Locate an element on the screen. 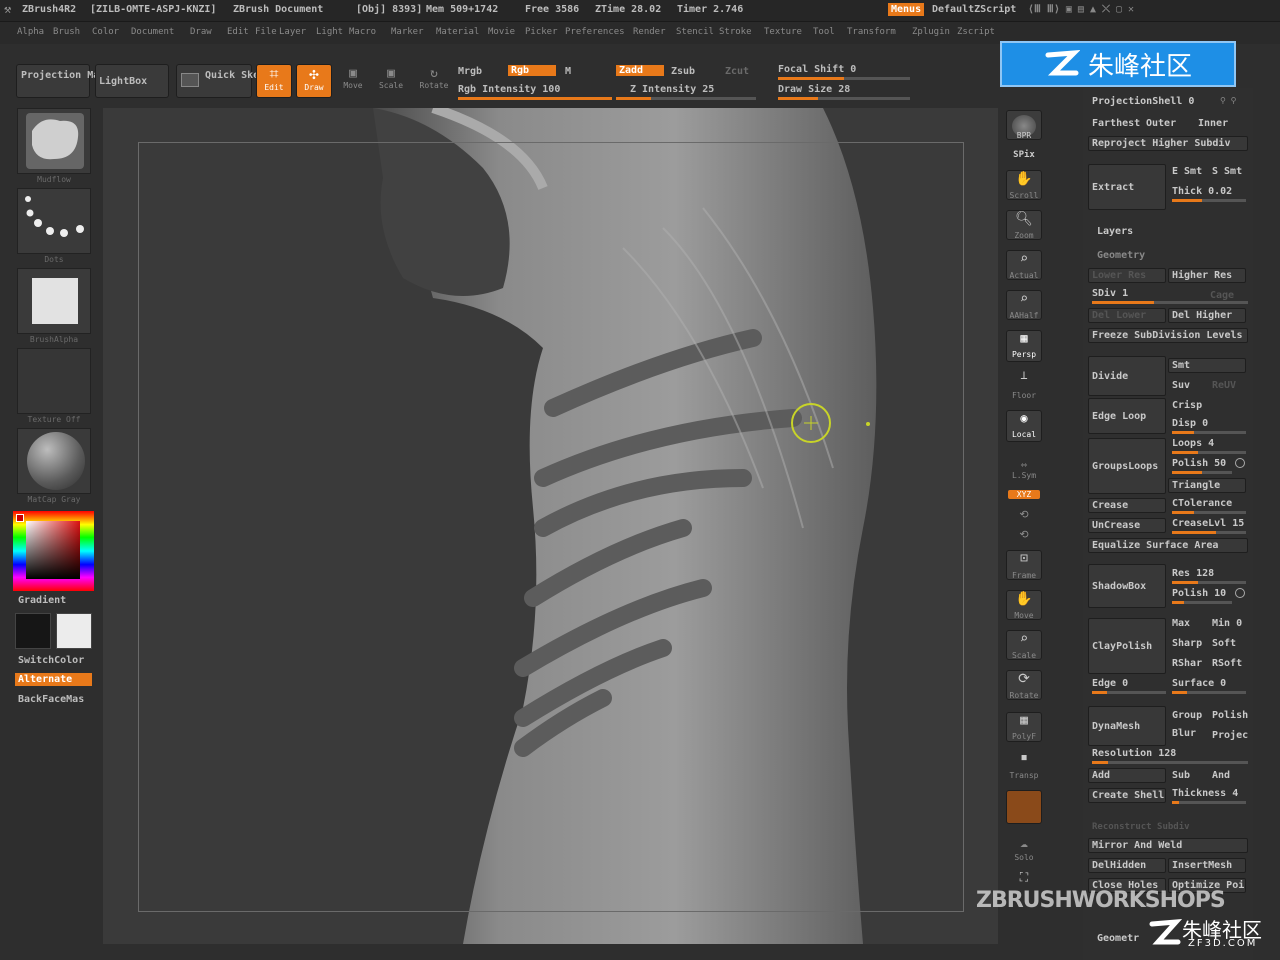  creaselvl-slider: CreaseLvl 15 is located at coordinates (1209, 526).